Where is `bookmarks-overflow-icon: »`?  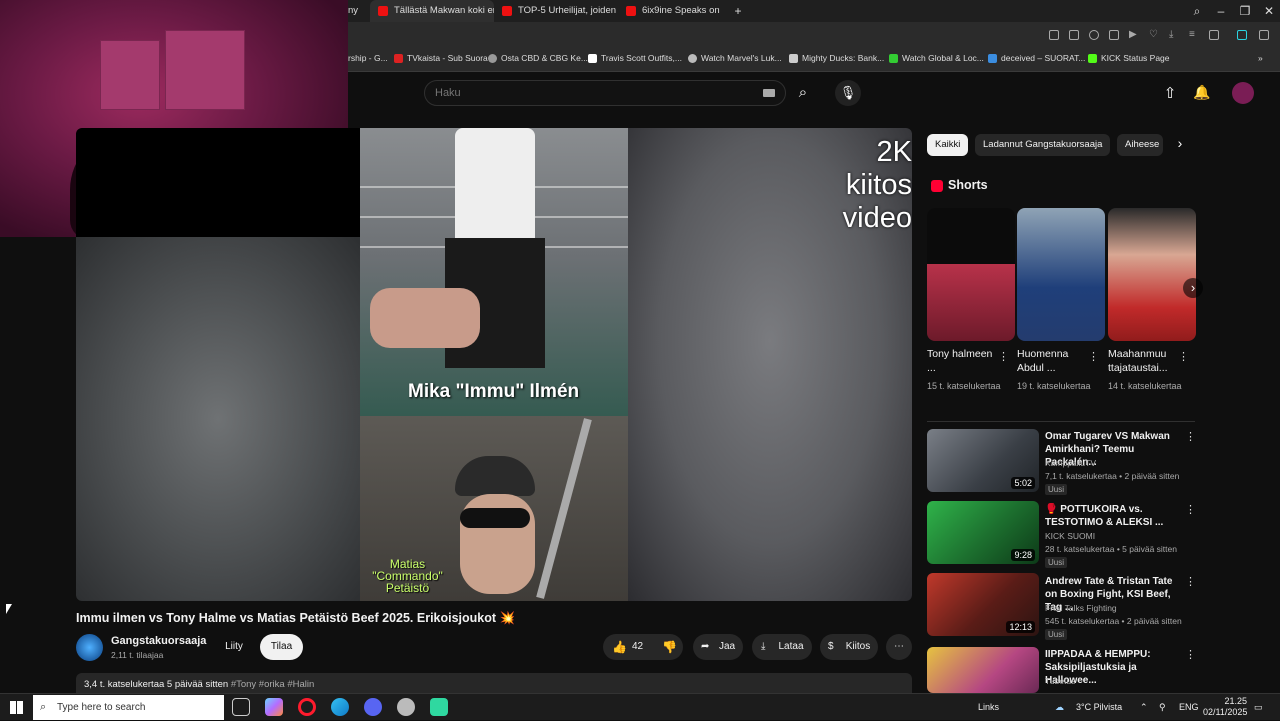
bookmarks-overflow-icon: » is located at coordinates (1260, 58).